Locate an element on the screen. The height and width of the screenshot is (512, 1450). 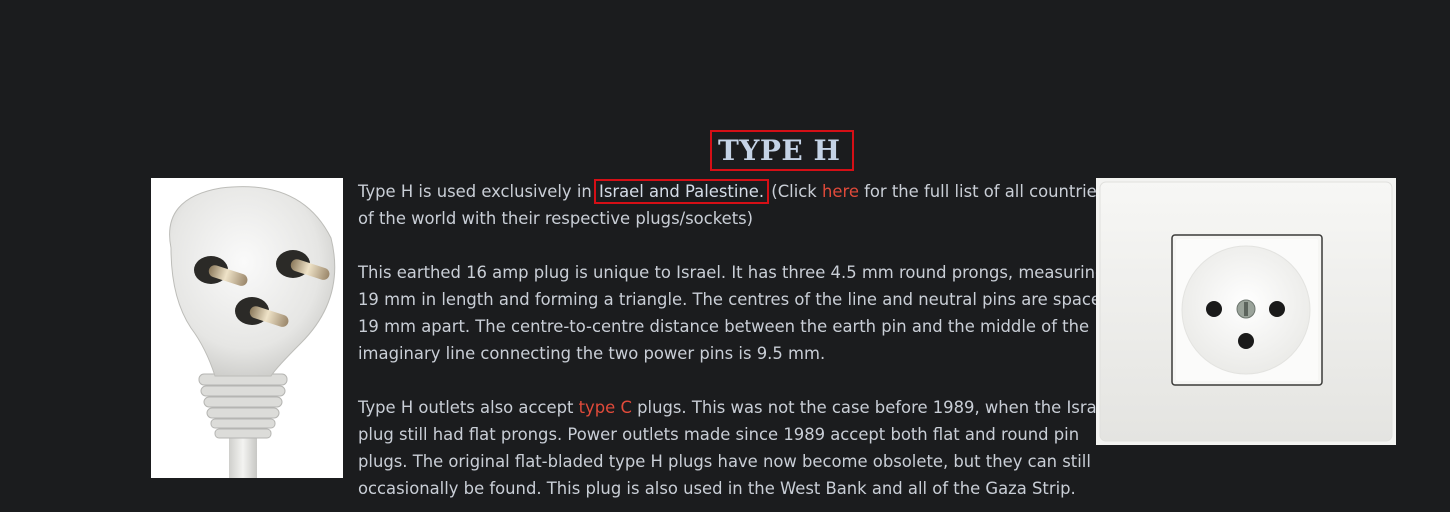
page-title: TYPE H is located at coordinates (782, 150).